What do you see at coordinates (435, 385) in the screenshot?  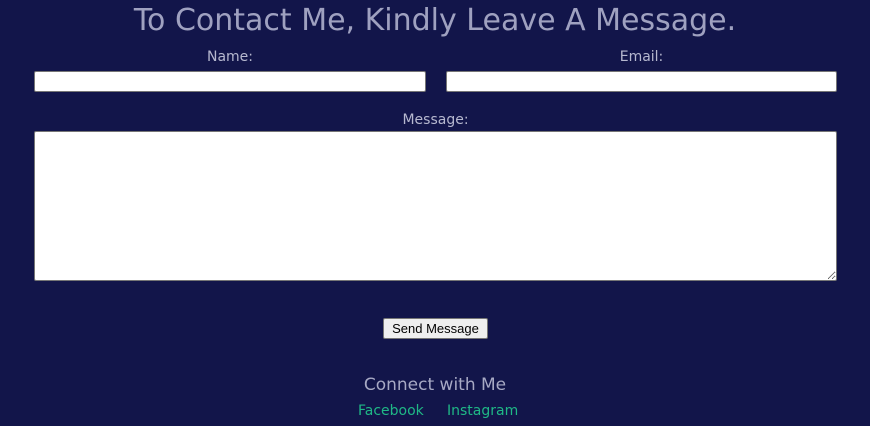 I see `connect-heading: Connect with Me` at bounding box center [435, 385].